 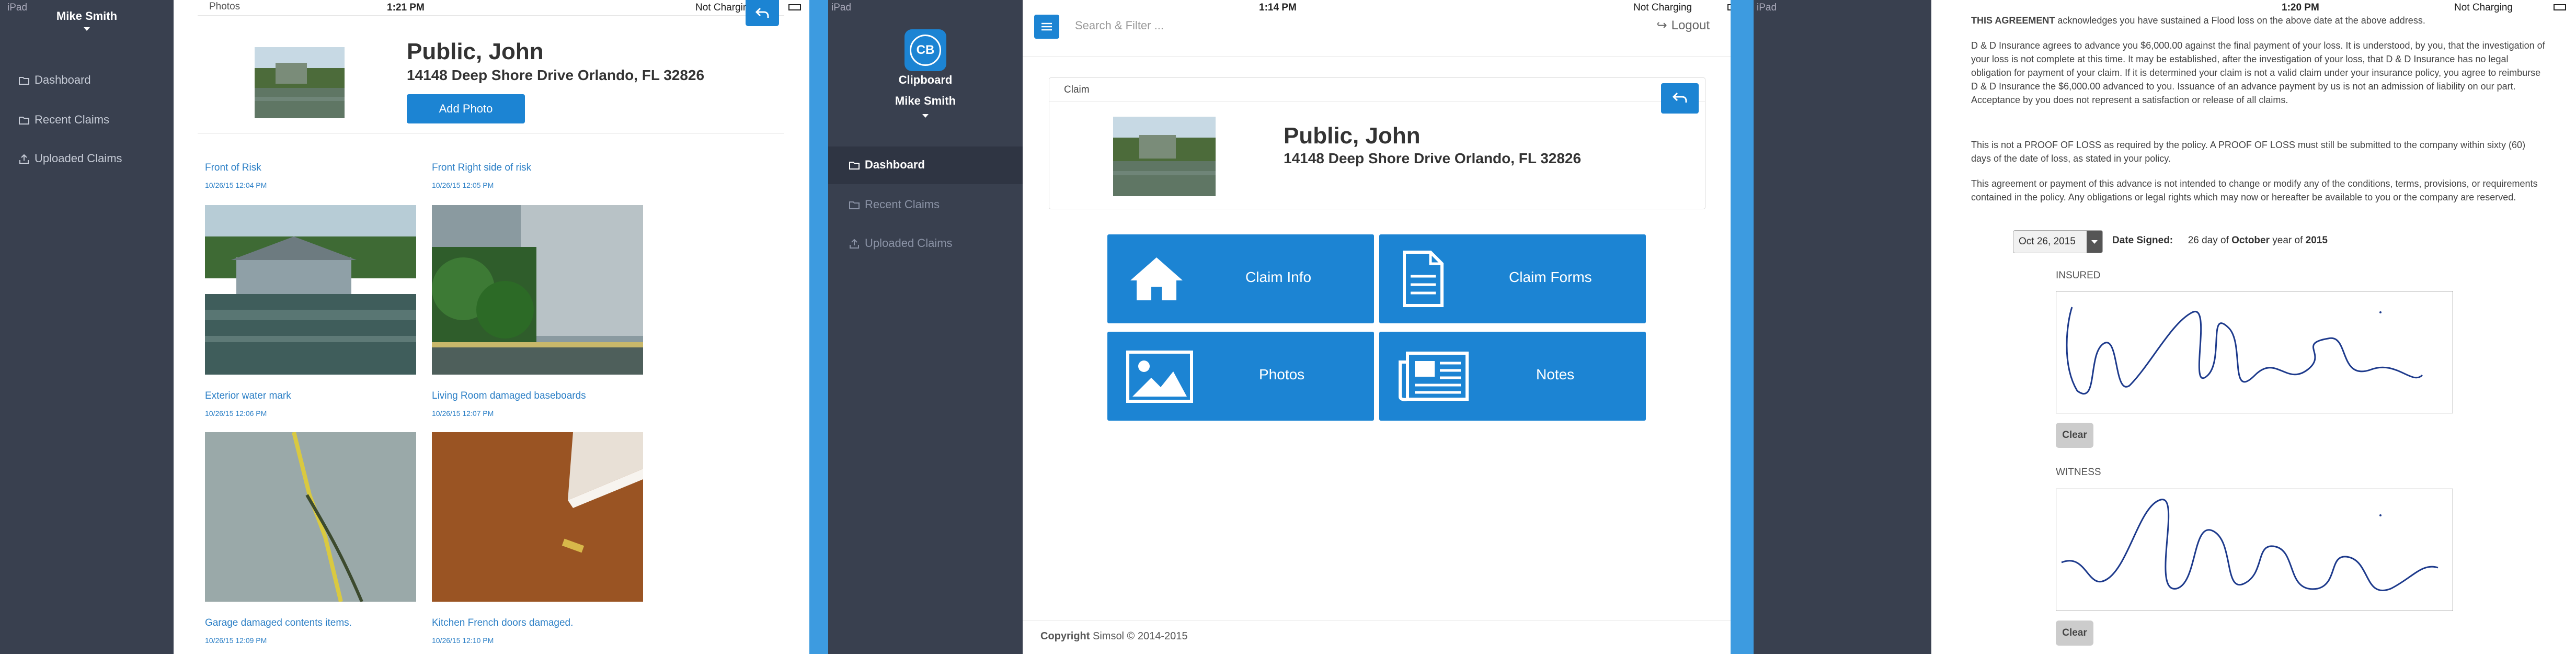 What do you see at coordinates (1240, 376) in the screenshot?
I see `tile-photos: Photos` at bounding box center [1240, 376].